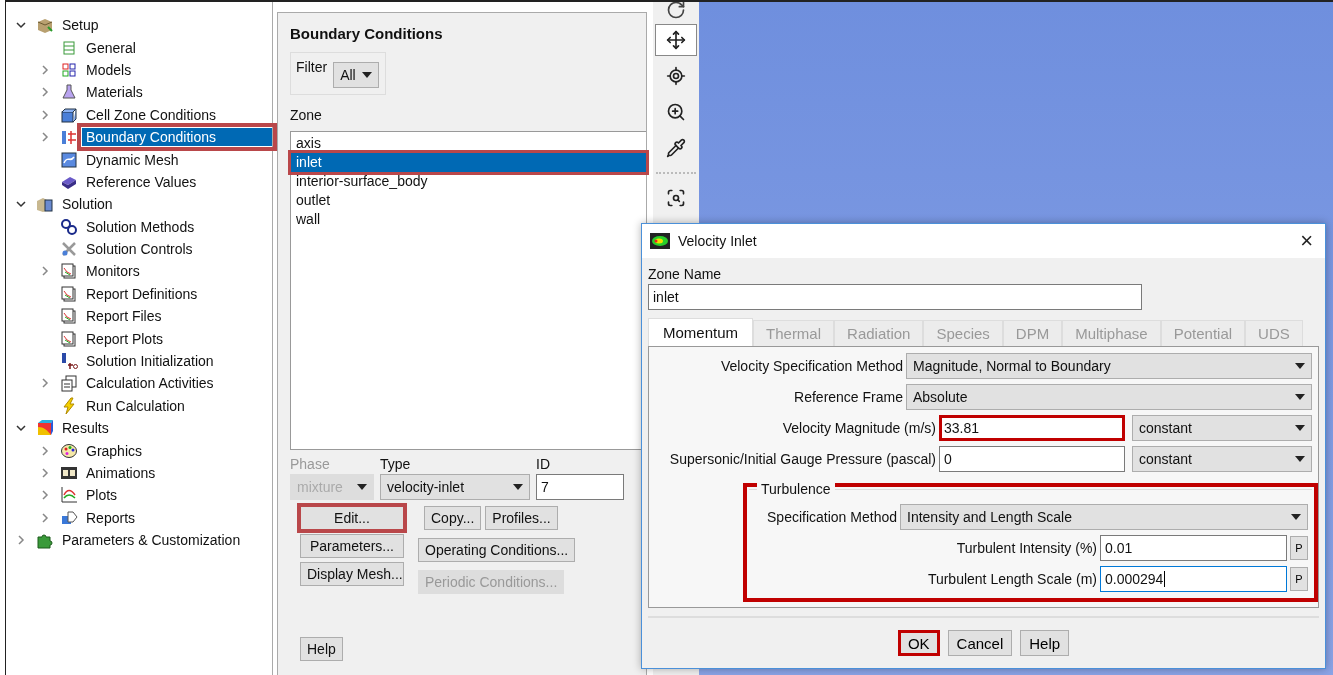 The height and width of the screenshot is (675, 1333). Describe the element at coordinates (142, 293) in the screenshot. I see `tree-item: Report Definitions` at that location.